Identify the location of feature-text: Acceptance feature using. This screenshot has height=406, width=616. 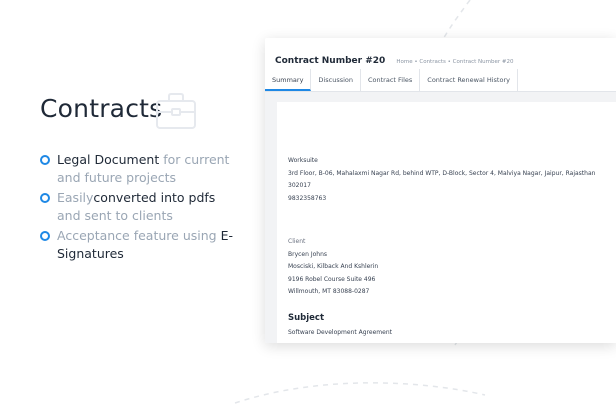
(139, 235).